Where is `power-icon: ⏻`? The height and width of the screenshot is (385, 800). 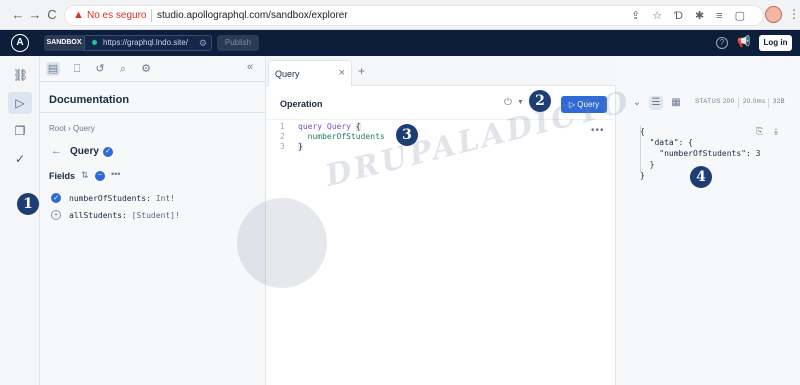
power-icon: ⏻ is located at coordinates (508, 102).